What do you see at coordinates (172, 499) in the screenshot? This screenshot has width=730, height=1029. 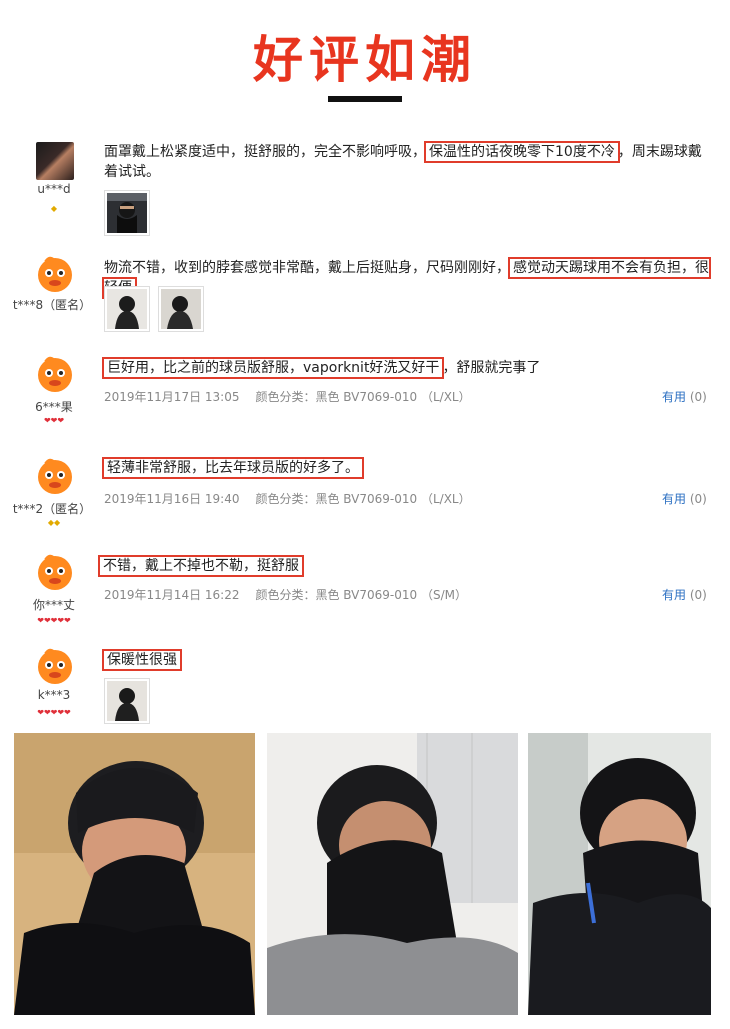 I see `review-date: 2019年11月16日 19:40` at bounding box center [172, 499].